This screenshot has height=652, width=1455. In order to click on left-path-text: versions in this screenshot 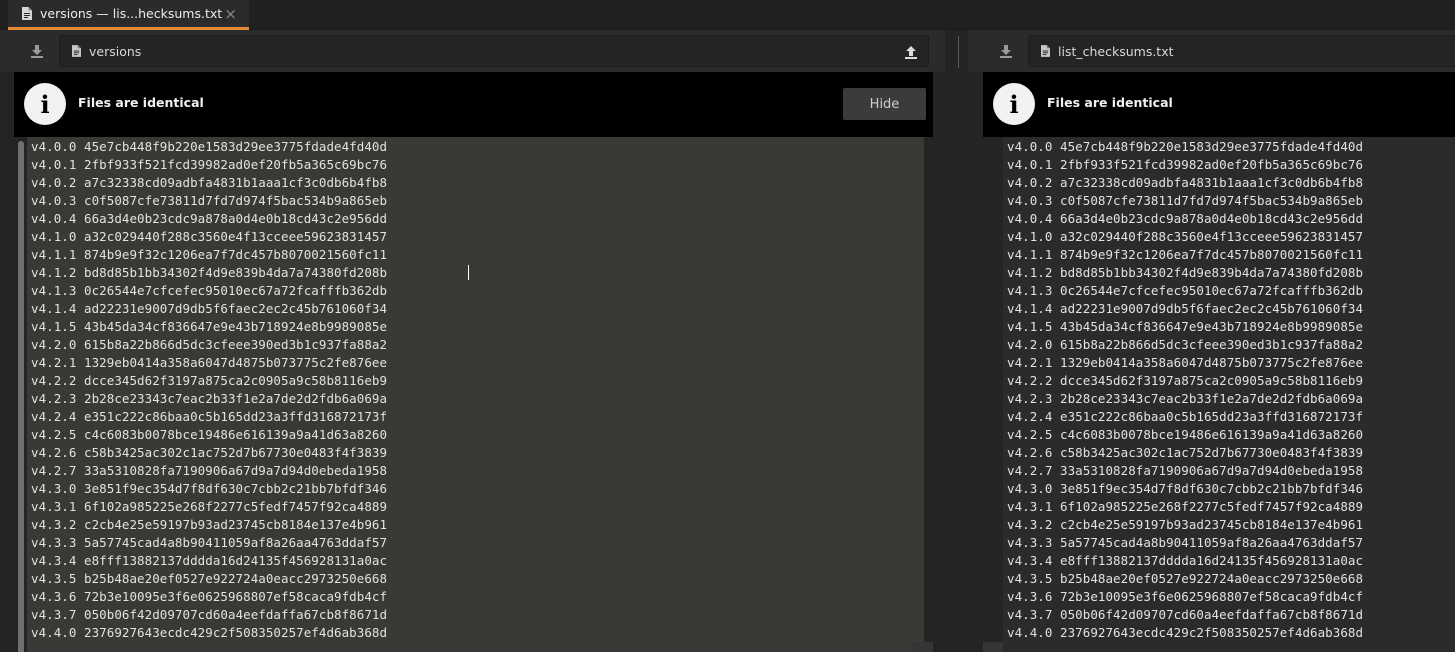, I will do `click(115, 51)`.